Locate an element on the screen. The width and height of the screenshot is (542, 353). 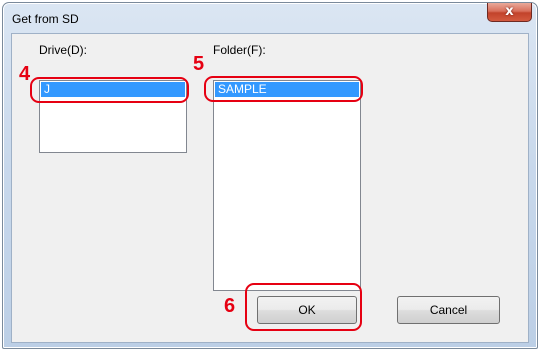
annotation-step-5: 5 is located at coordinates (199, 64).